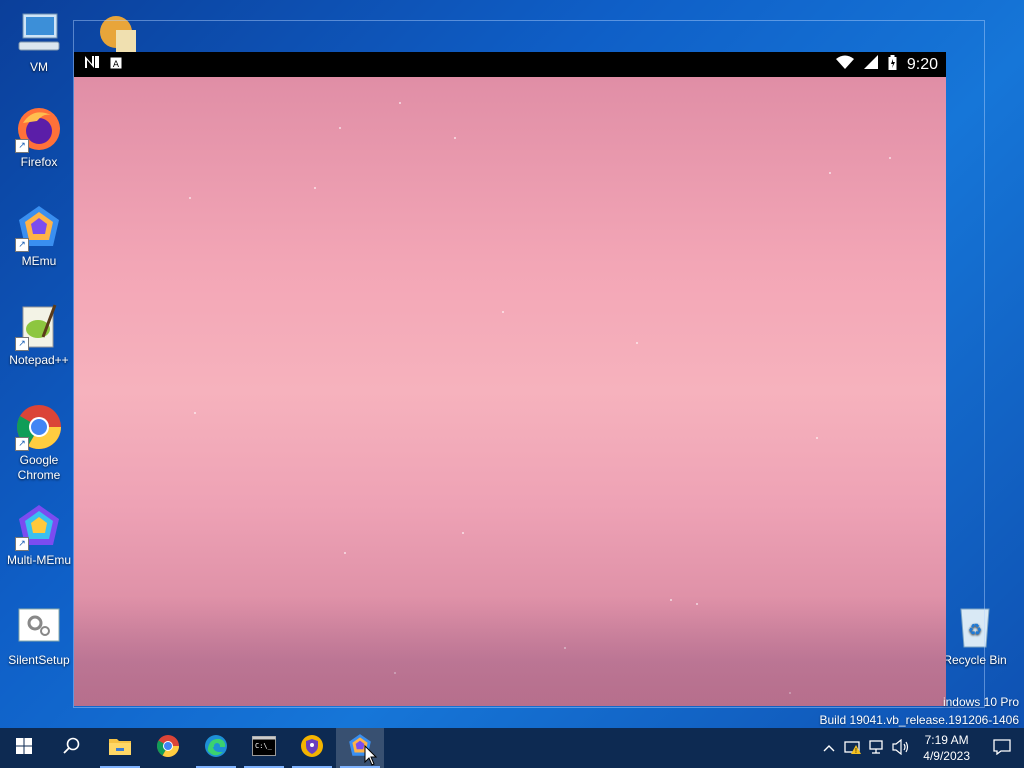  Describe the element at coordinates (39, 228) in the screenshot. I see `memu-icon: ↗` at that location.